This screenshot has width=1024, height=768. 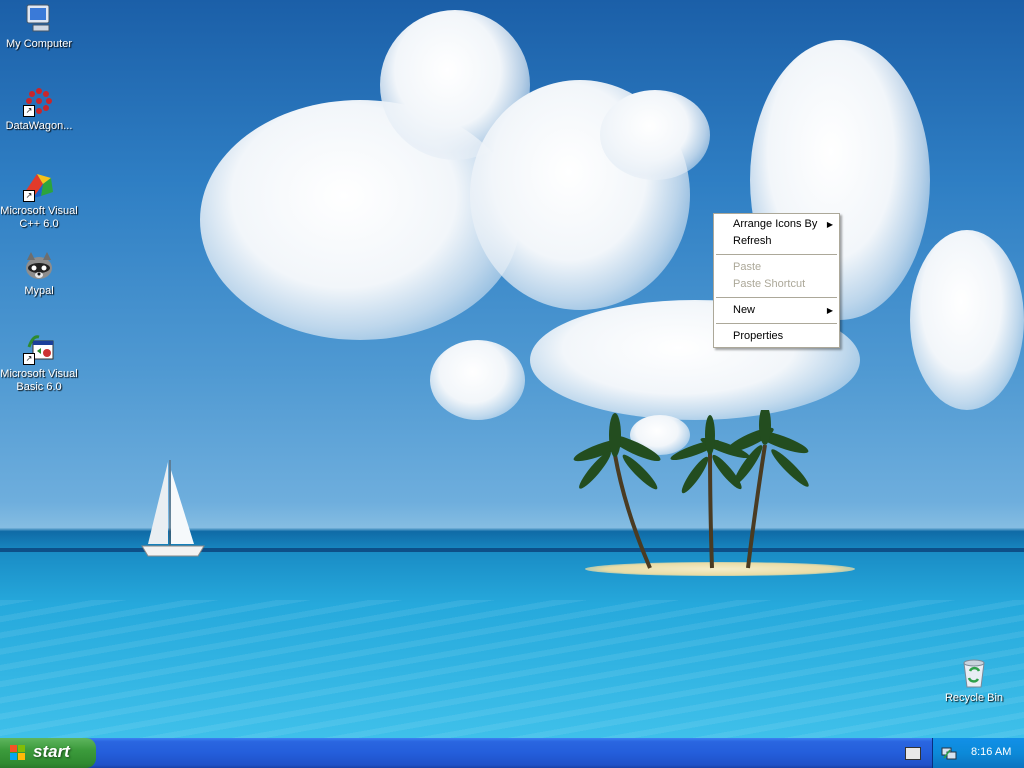 I want to click on menu-item-label: Paste Shortcut, so click(x=769, y=284).